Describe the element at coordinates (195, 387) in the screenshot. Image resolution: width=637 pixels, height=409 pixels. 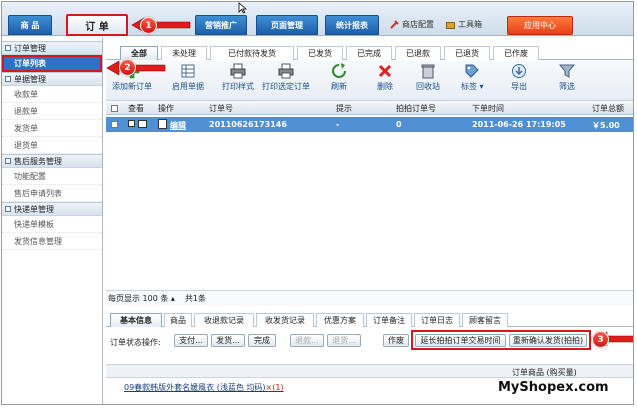
I see `goods-item-name: 09春款韩版外套名媛風衣 (浅蓝色 均码)` at that location.